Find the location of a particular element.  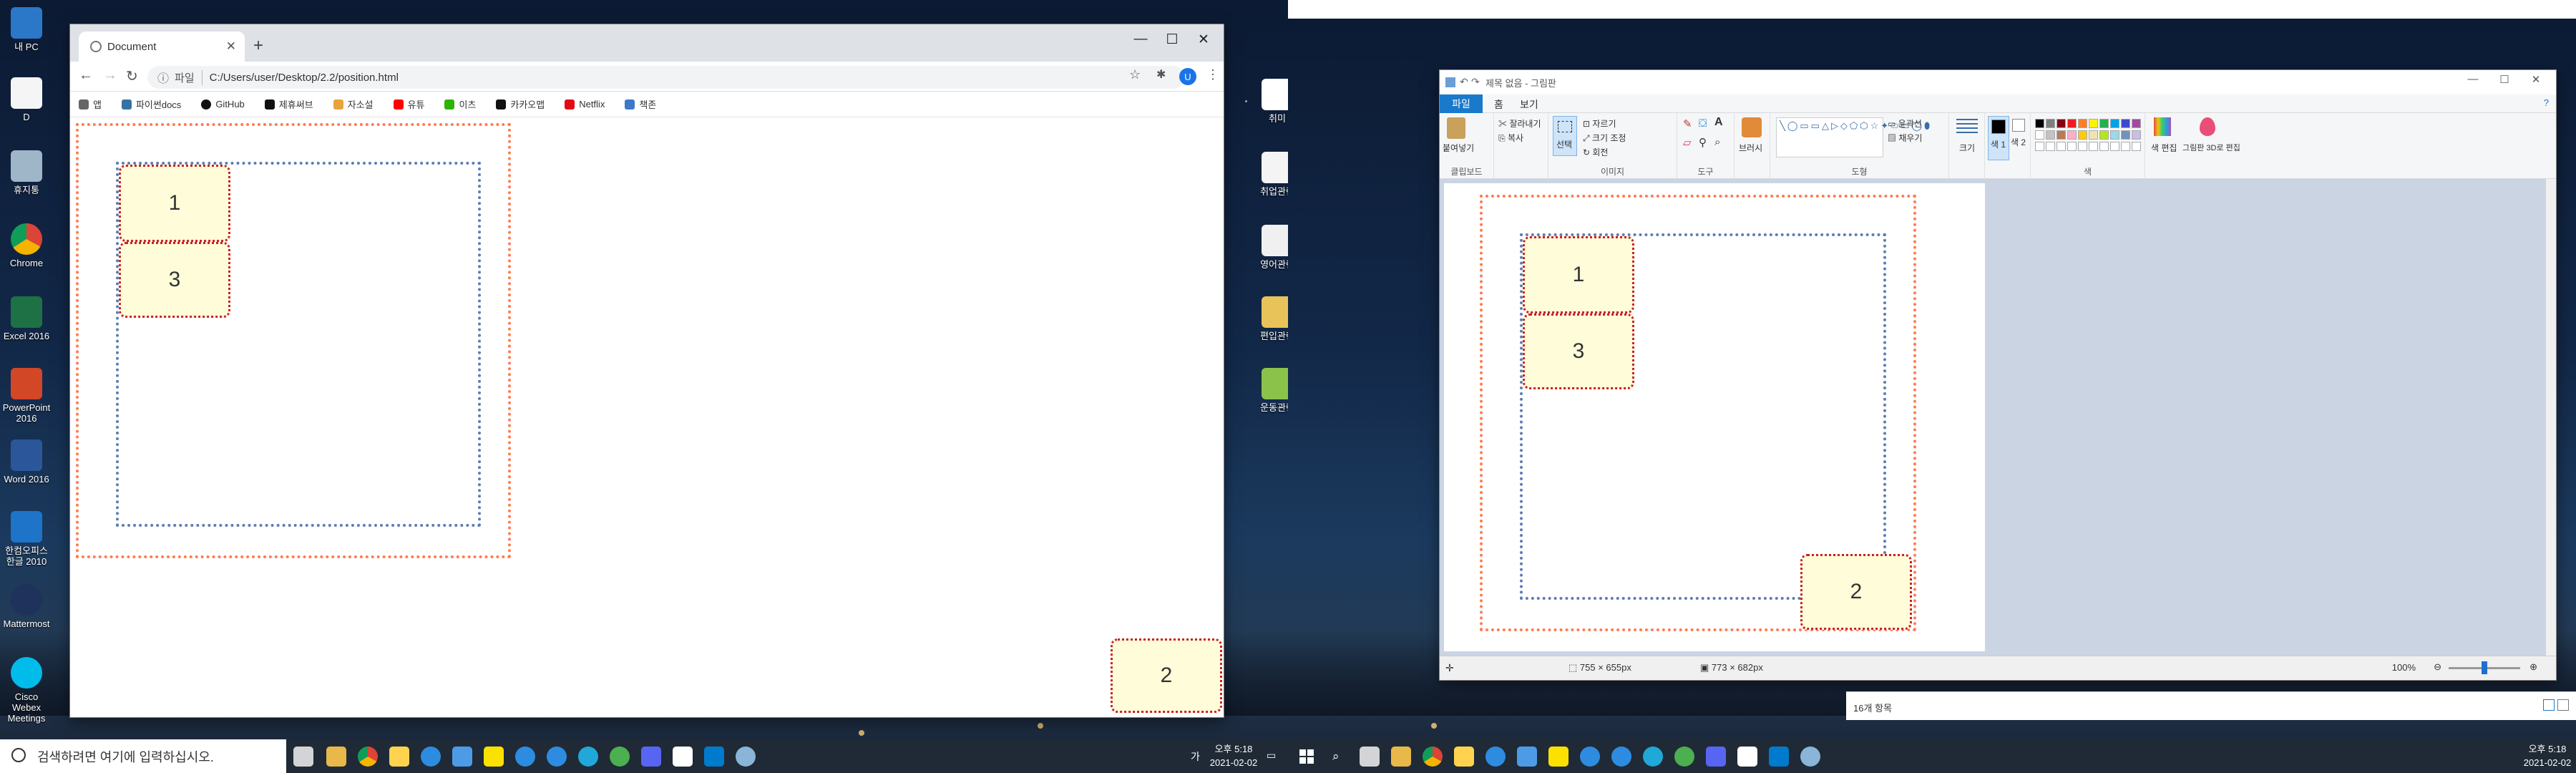

taskbar-search: 검색하려면 여기에 입력하십시오. is located at coordinates (143, 756).